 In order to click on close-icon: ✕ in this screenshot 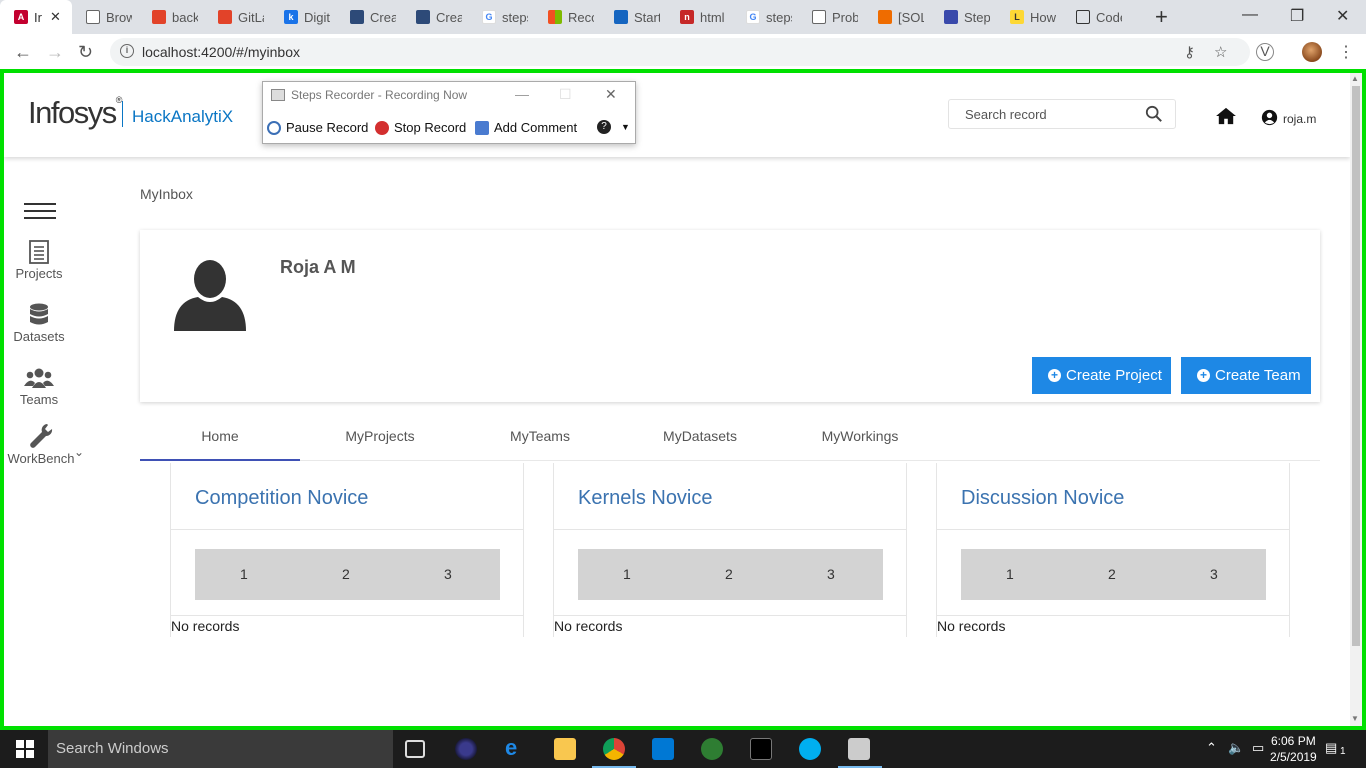, I will do `click(55, 17)`.